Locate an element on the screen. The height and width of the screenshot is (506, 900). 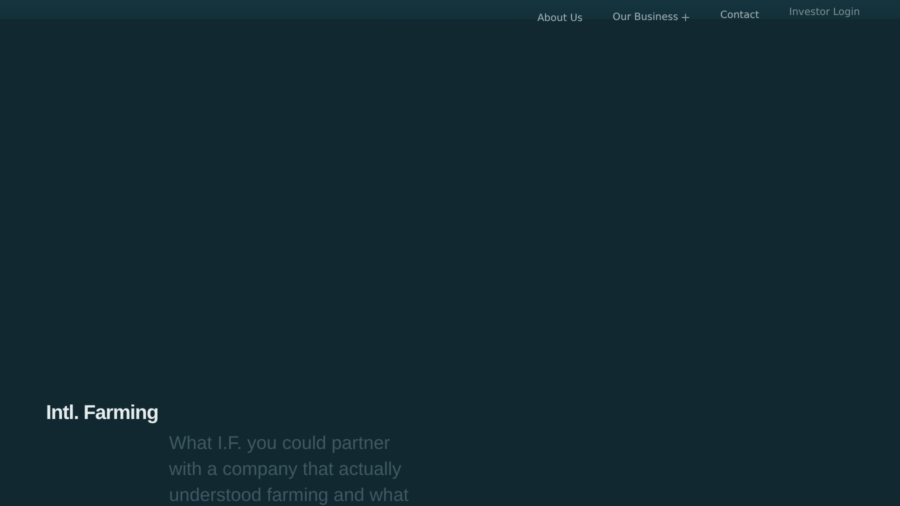
nav-link: Our Business is located at coordinates (651, 17).